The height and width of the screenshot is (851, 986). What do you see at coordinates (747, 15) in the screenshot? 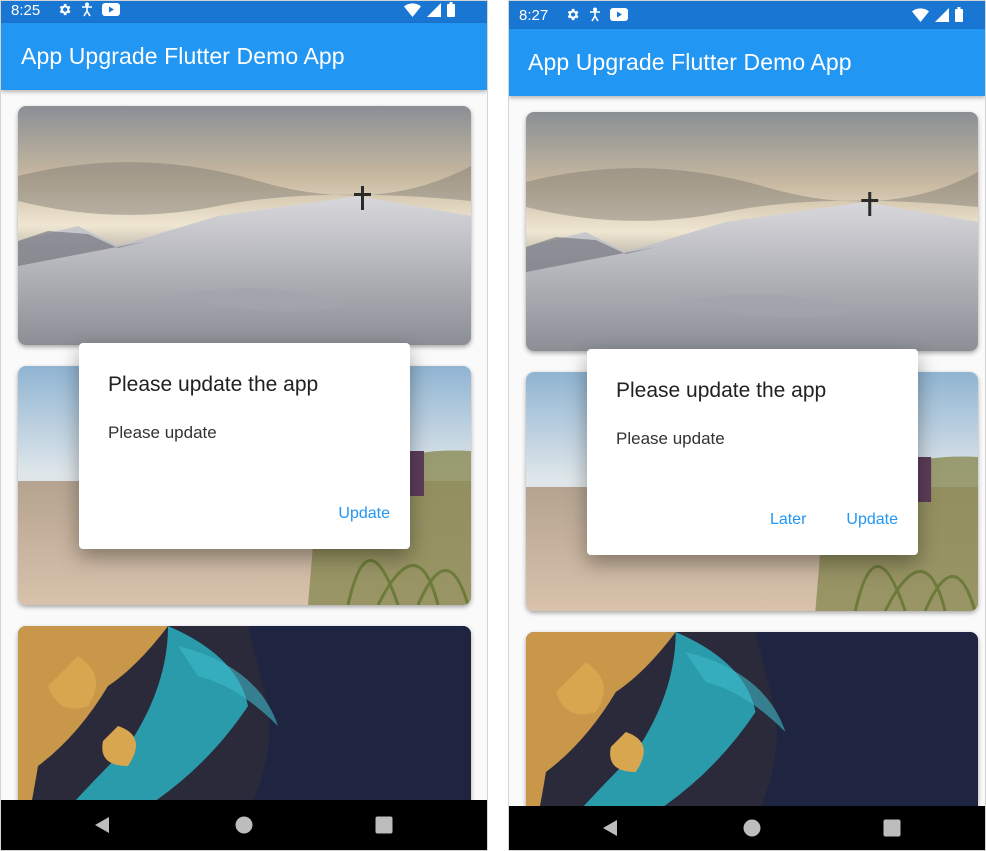
I see `status-bar: 8:27` at bounding box center [747, 15].